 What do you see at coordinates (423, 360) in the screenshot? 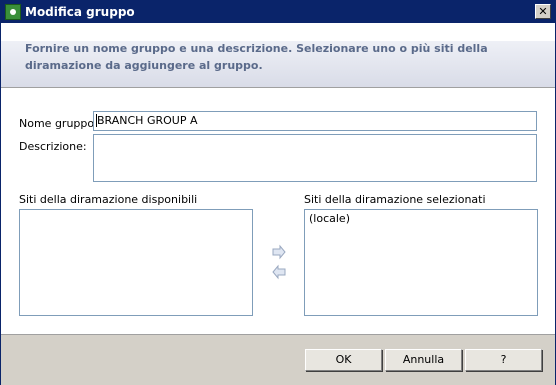
I see `cancel-button: Annulla` at bounding box center [423, 360].